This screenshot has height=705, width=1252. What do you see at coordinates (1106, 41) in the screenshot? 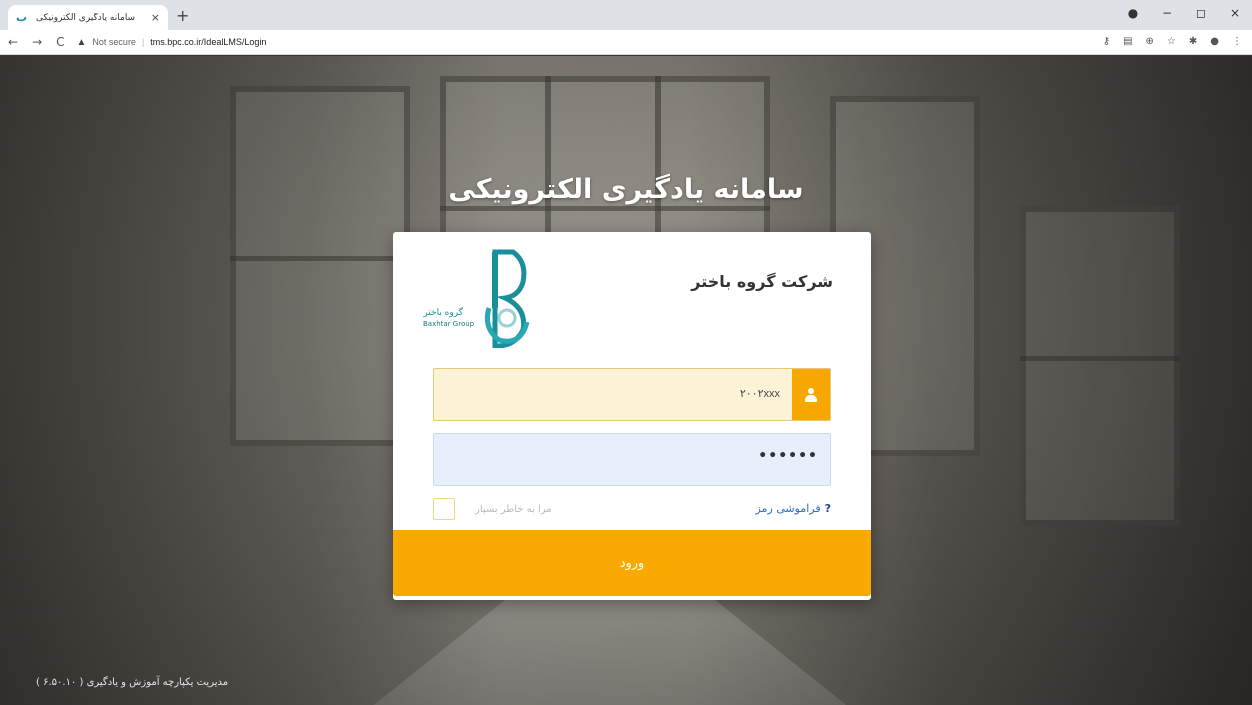
I see `key-icon: ⚷` at bounding box center [1106, 41].